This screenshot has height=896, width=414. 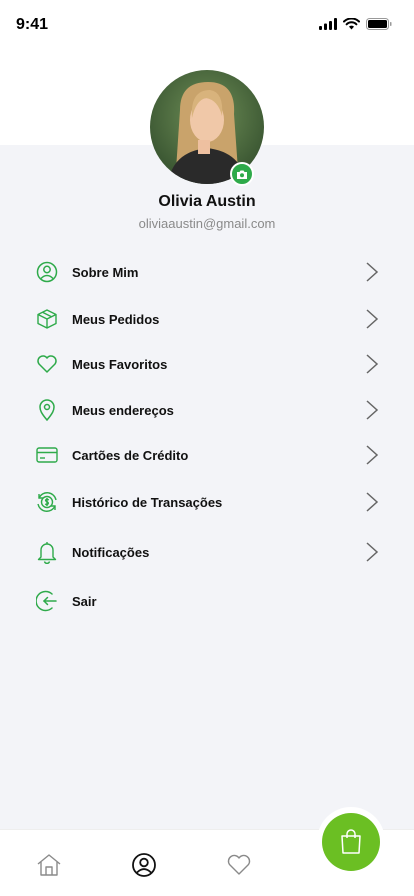 What do you see at coordinates (147, 502) in the screenshot?
I see `menu-label: Histórico de Transações` at bounding box center [147, 502].